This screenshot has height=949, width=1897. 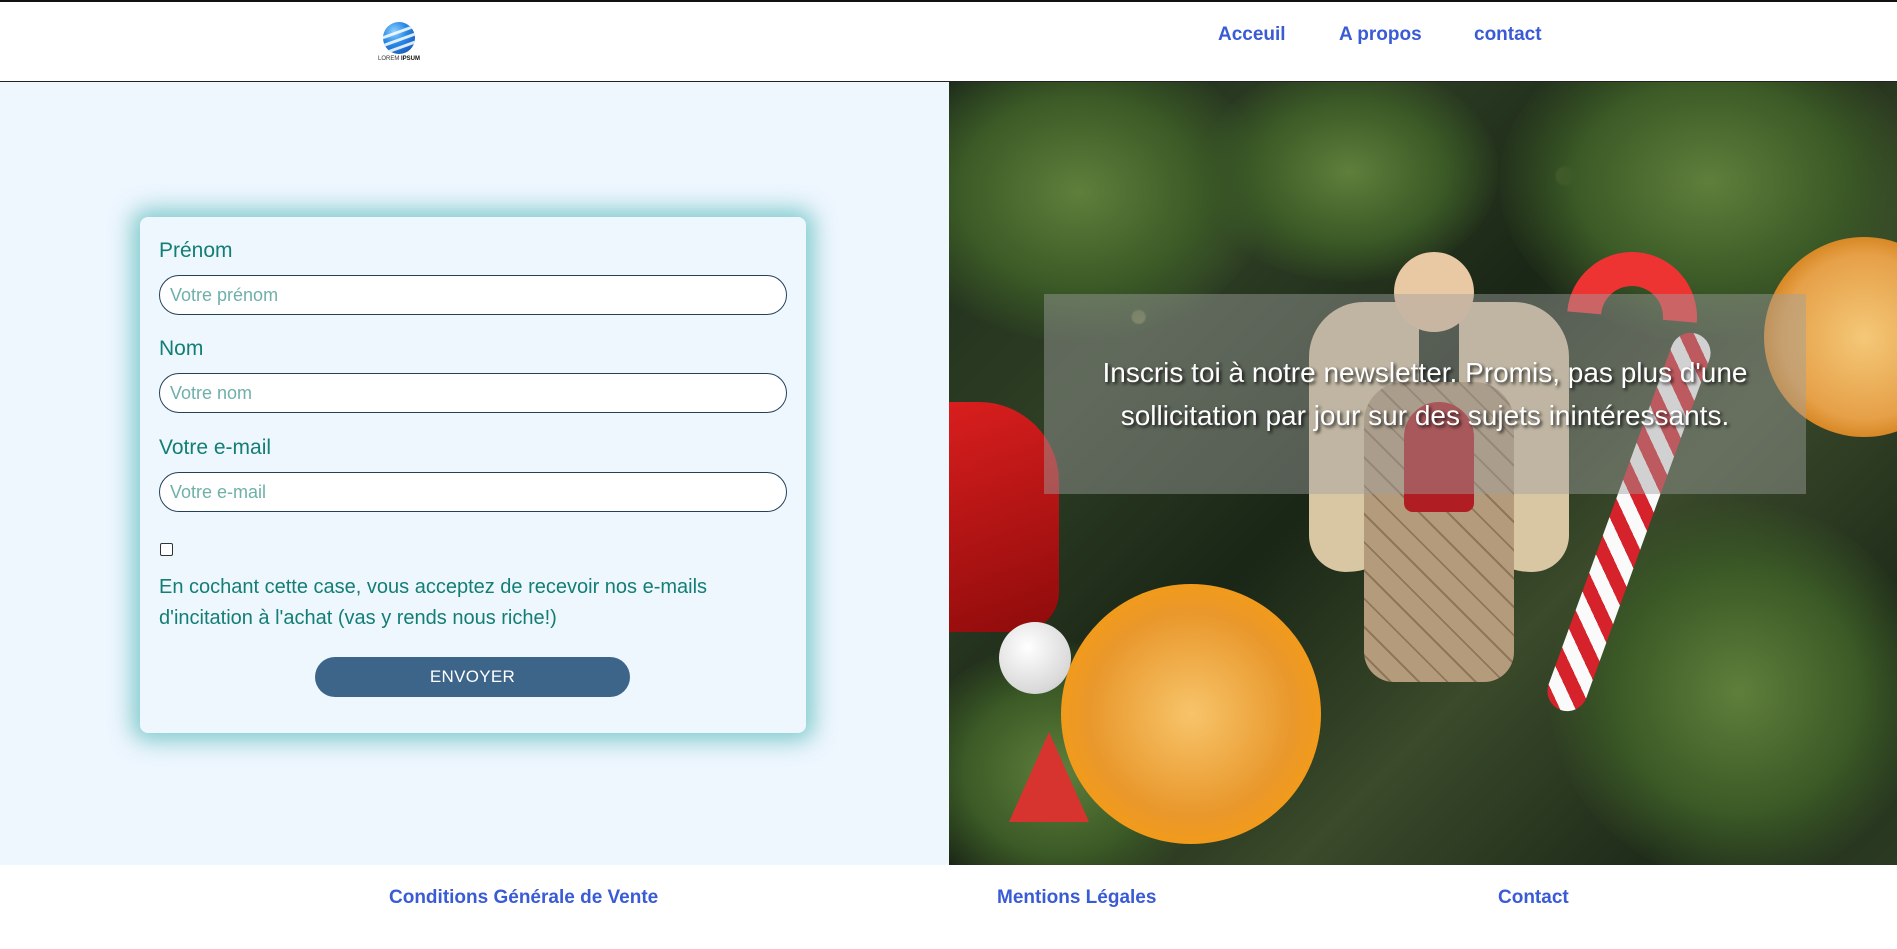 What do you see at coordinates (473, 492) in the screenshot?
I see `email-input` at bounding box center [473, 492].